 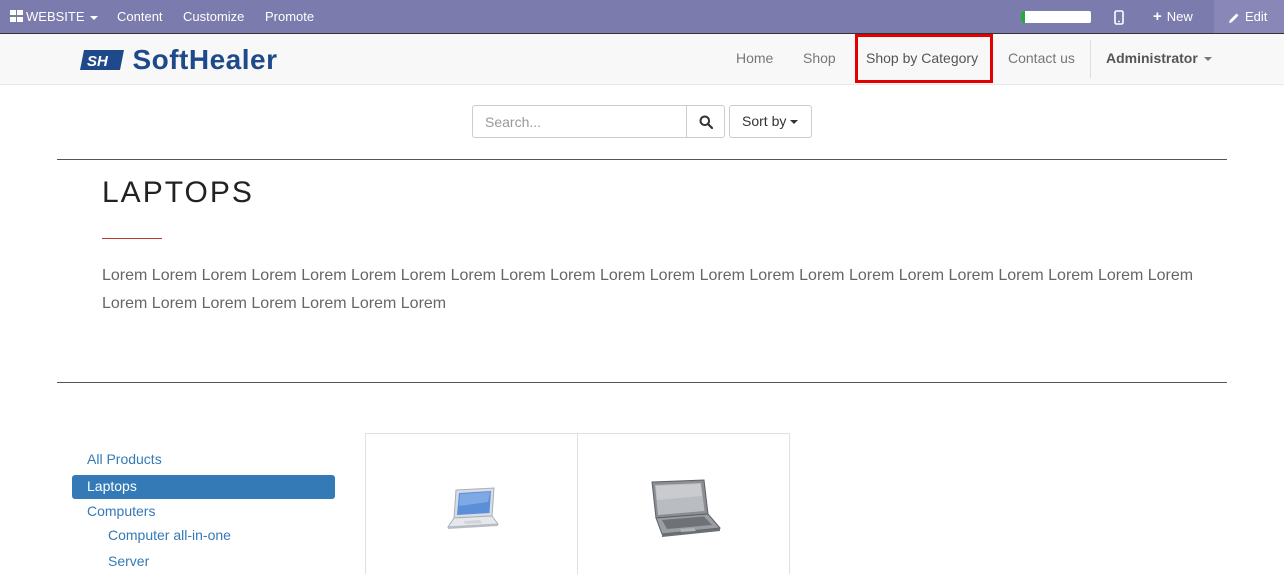 I want to click on nav-contact-us: Contact us, so click(x=1041, y=59).